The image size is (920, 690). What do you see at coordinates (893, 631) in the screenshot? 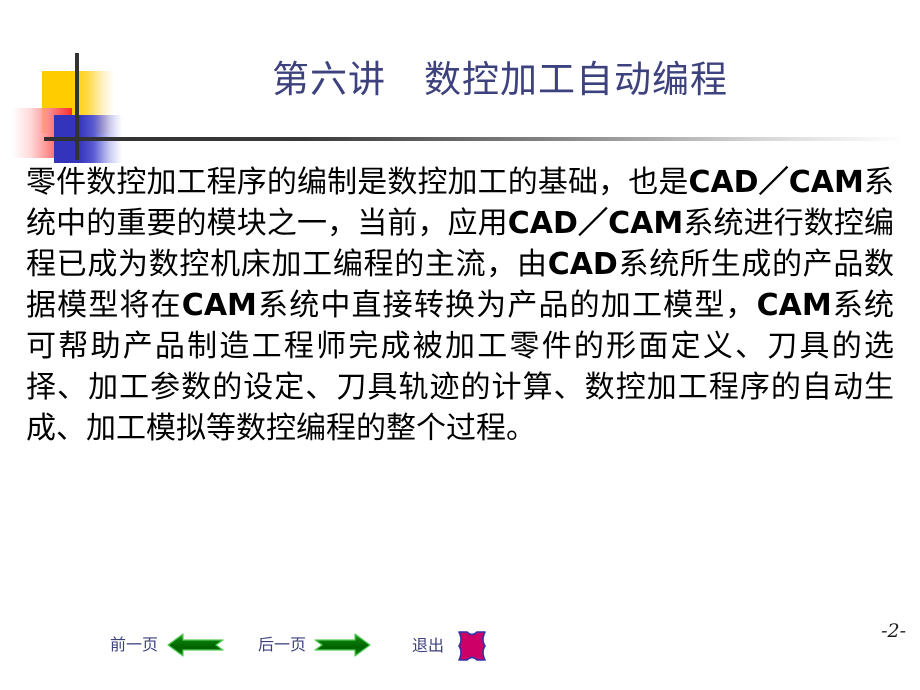
I see `page-number: -2-` at bounding box center [893, 631].